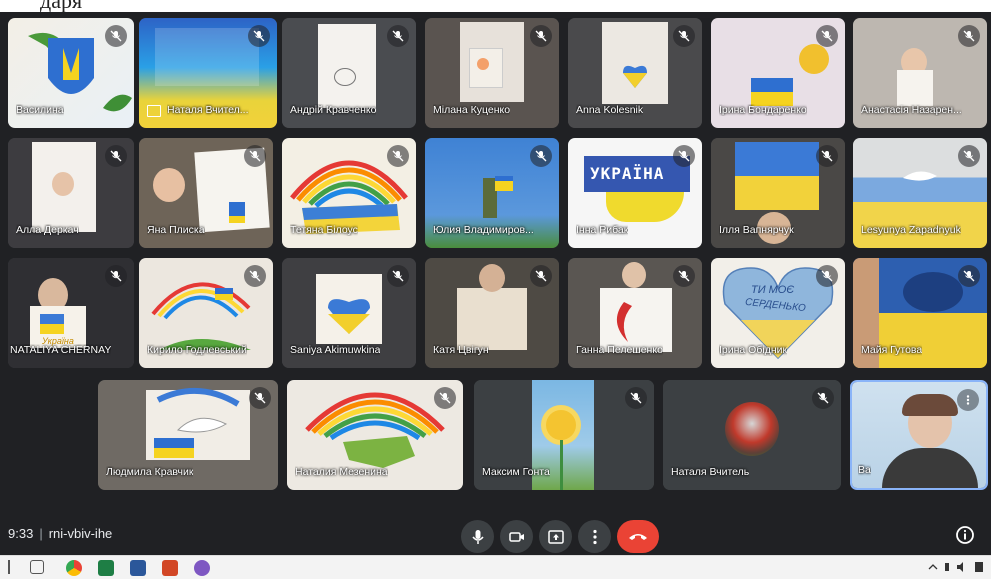 The image size is (991, 579). What do you see at coordinates (154, 111) in the screenshot?
I see `presentation-icon` at bounding box center [154, 111].